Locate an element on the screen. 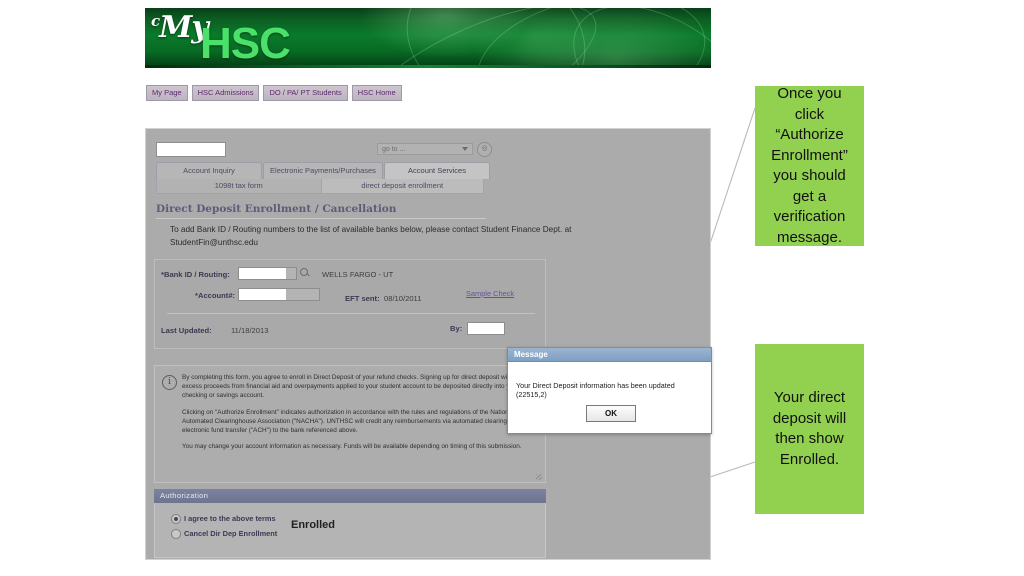 This screenshot has width=1024, height=576. site-banner: cMy HSC is located at coordinates (428, 38).